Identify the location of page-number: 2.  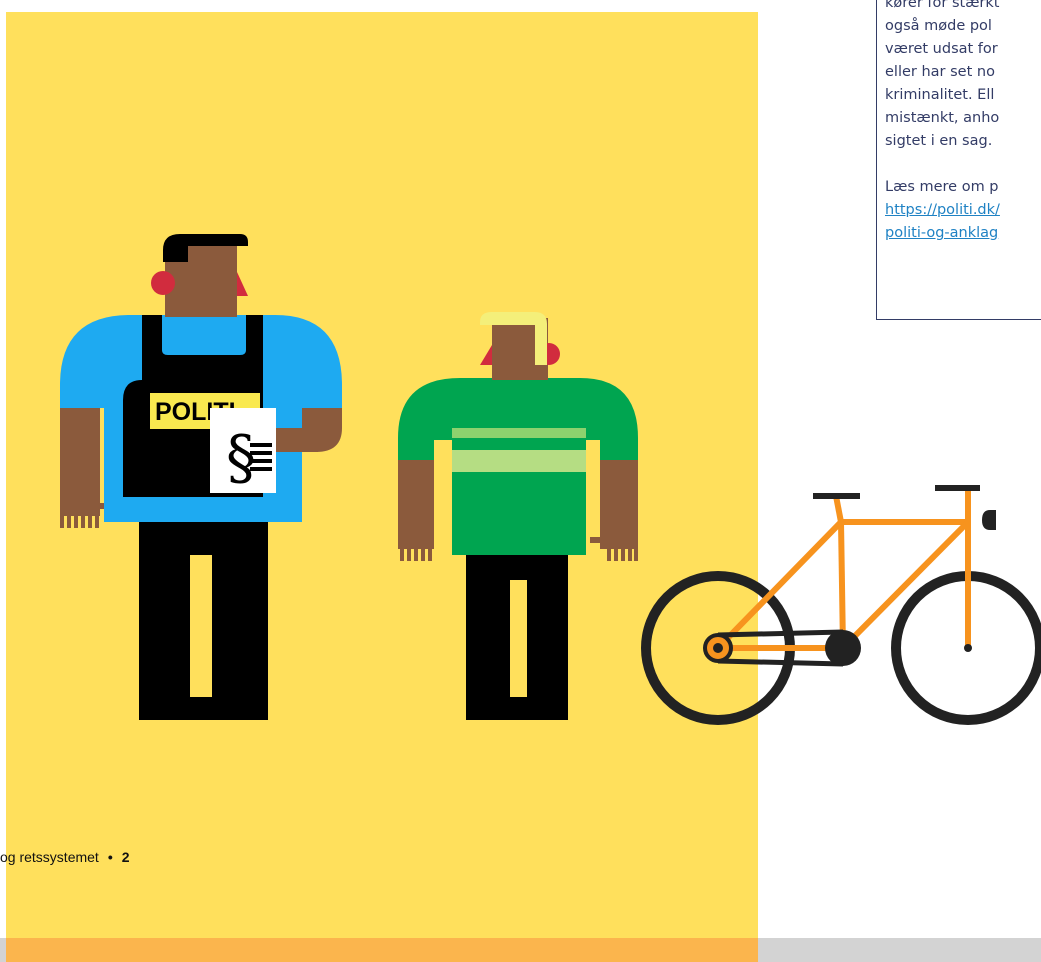
(125, 857).